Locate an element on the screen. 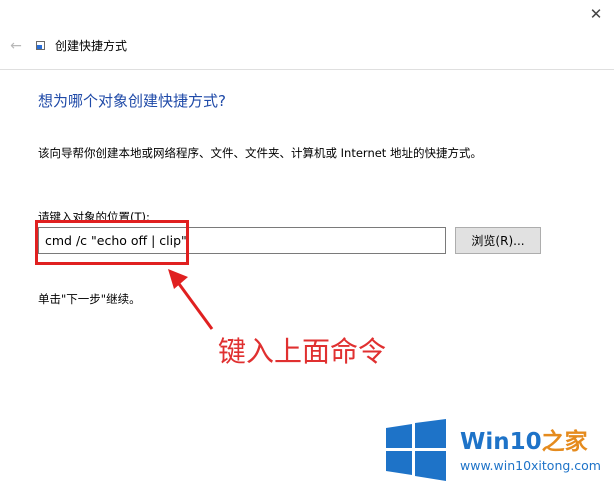  watermark-brand: Win10之家 is located at coordinates (524, 439).